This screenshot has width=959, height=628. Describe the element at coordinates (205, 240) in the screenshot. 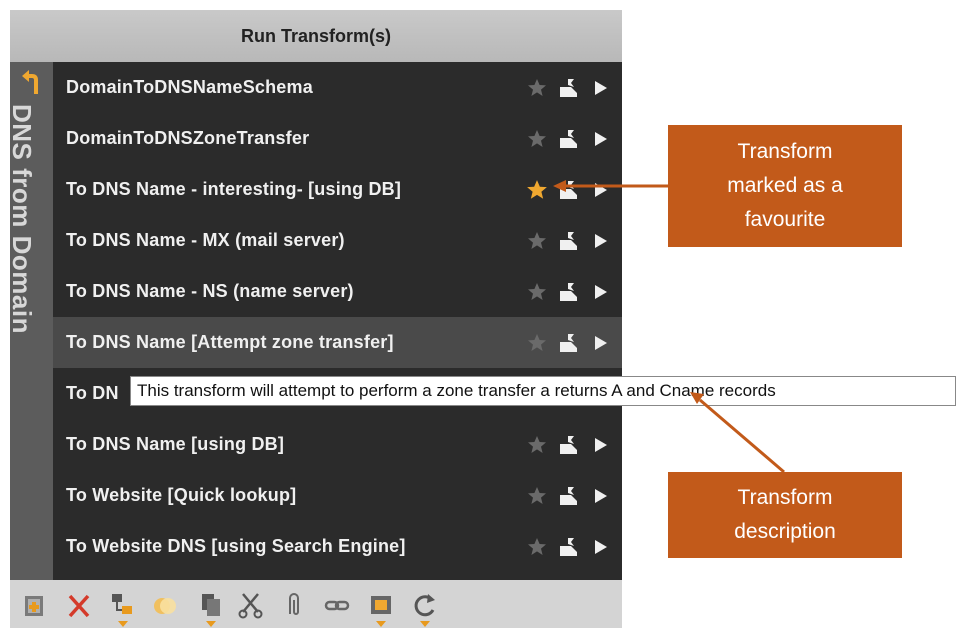

I see `transform-label: To DNS Name - MX (mail server)` at that location.